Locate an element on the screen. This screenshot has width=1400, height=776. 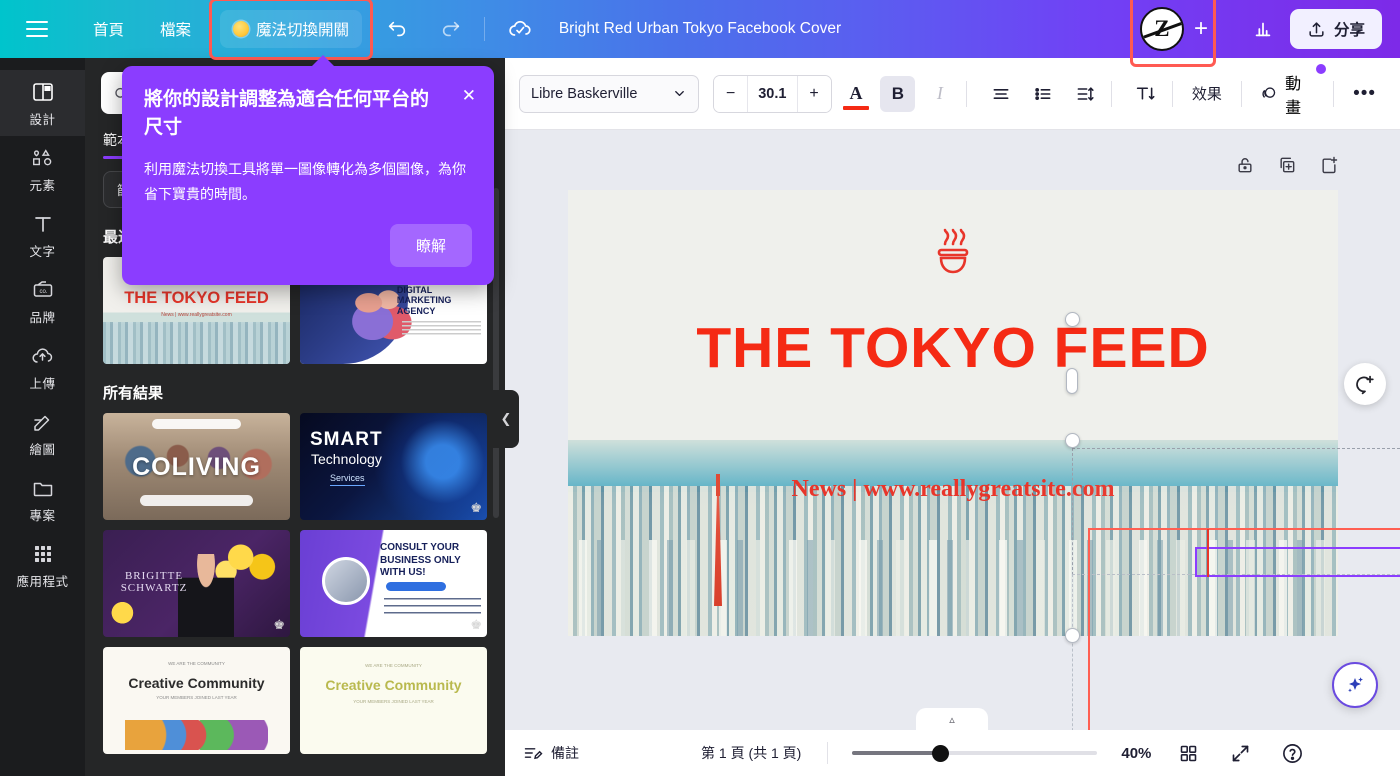
magic-switch-button: 魔法切換開關 is located at coordinates (291, 29).